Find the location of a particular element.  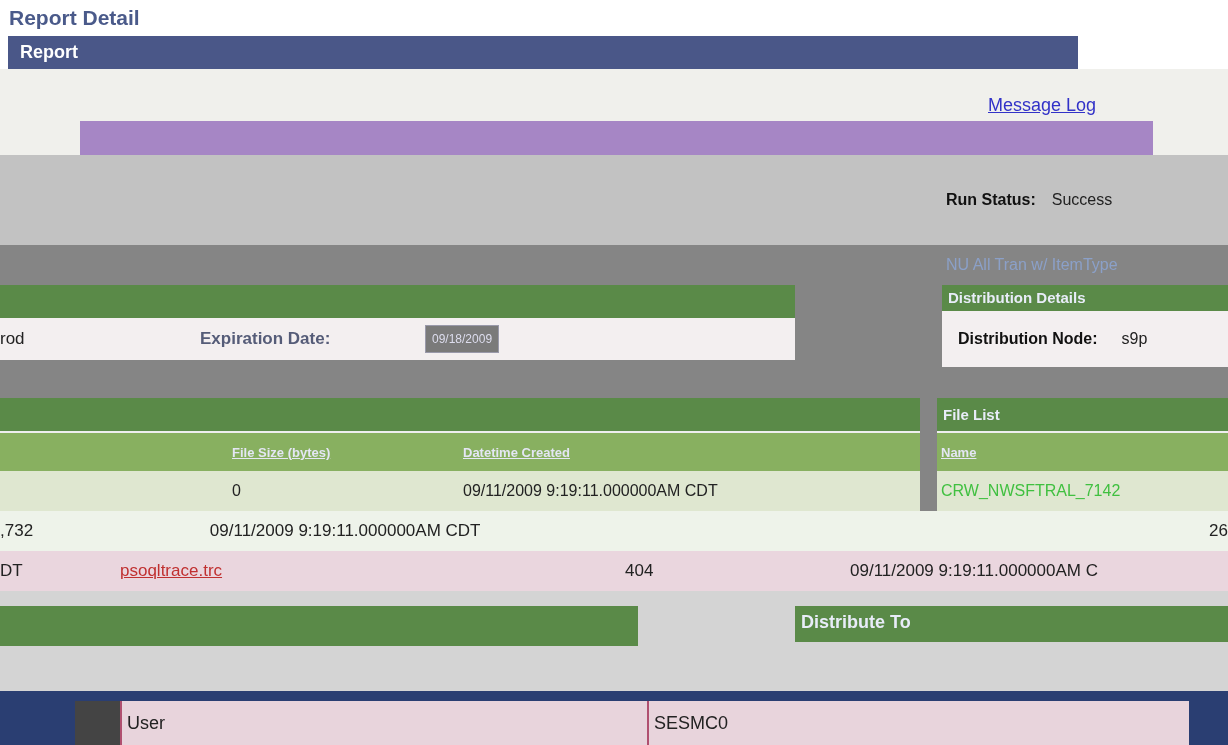

page-title: Report Detail is located at coordinates (74, 18).